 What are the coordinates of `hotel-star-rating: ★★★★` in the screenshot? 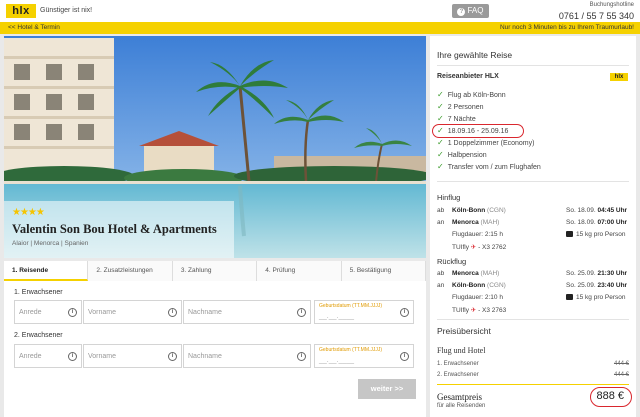 It's located at (28, 212).